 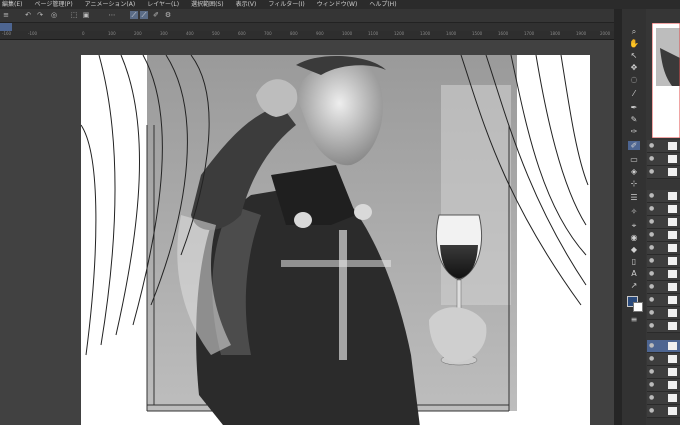 I want to click on pencil-icon: ✎, so click(x=634, y=119).